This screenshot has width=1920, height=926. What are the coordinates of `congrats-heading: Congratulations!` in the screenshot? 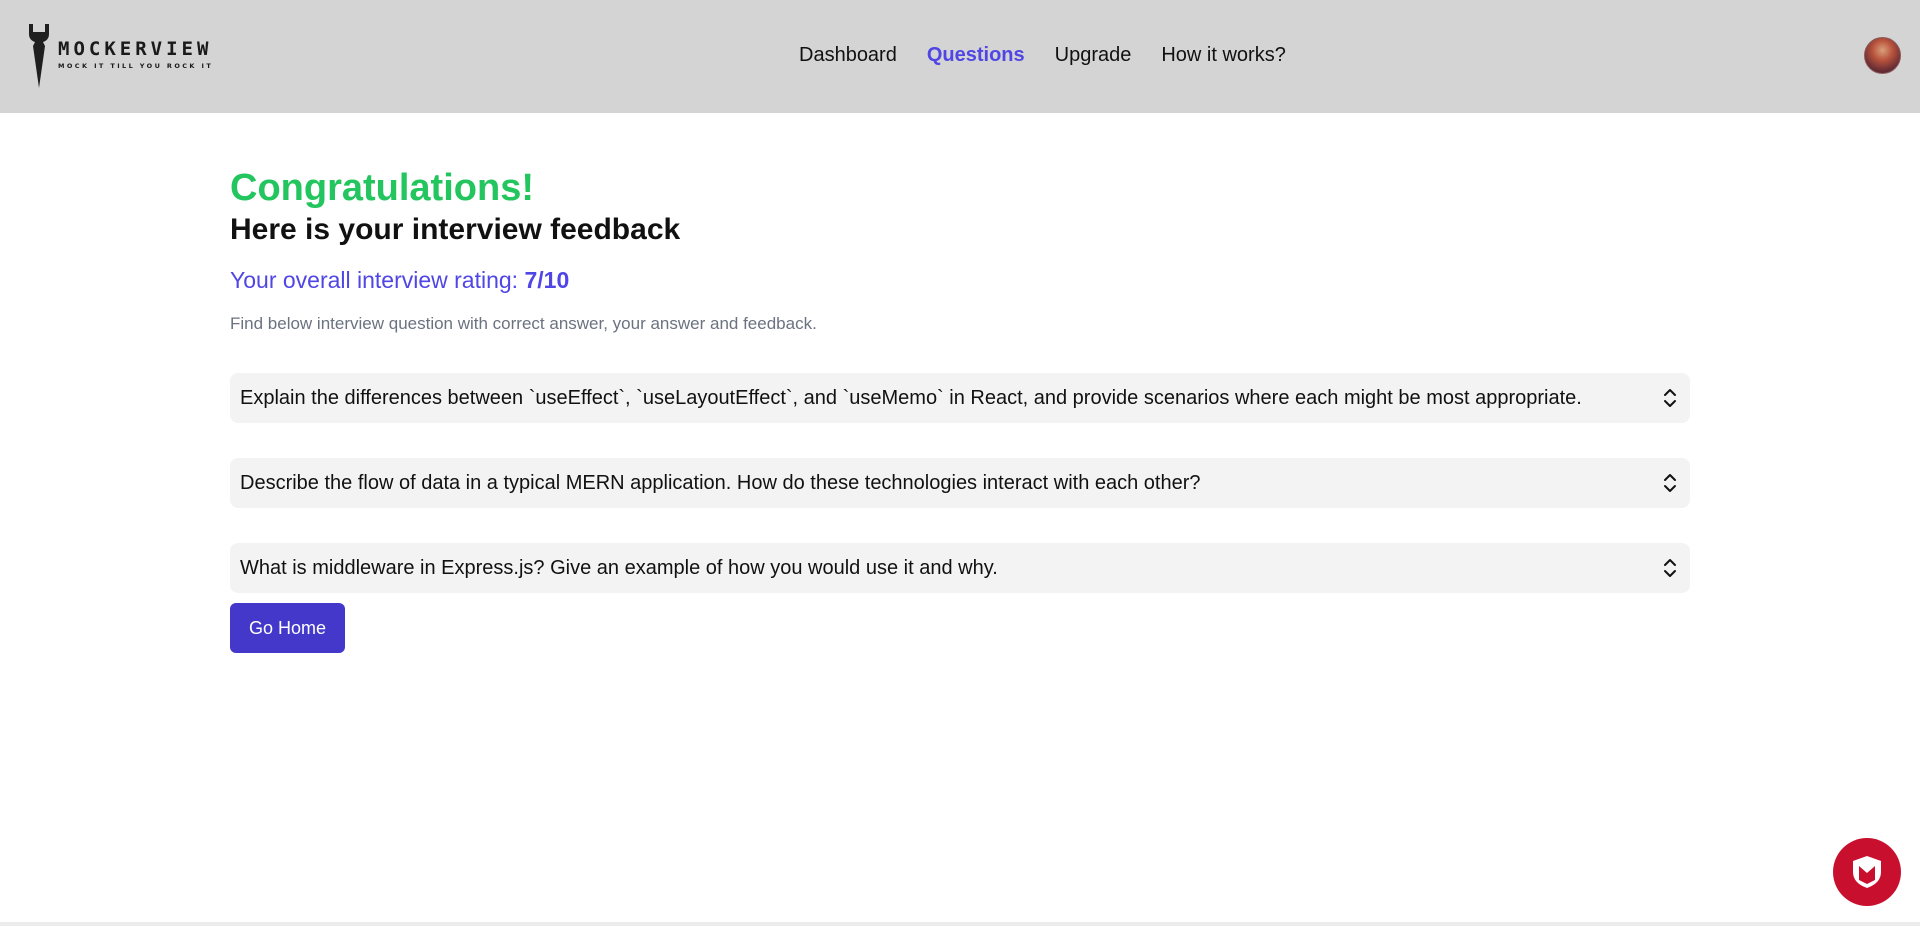 It's located at (382, 188).